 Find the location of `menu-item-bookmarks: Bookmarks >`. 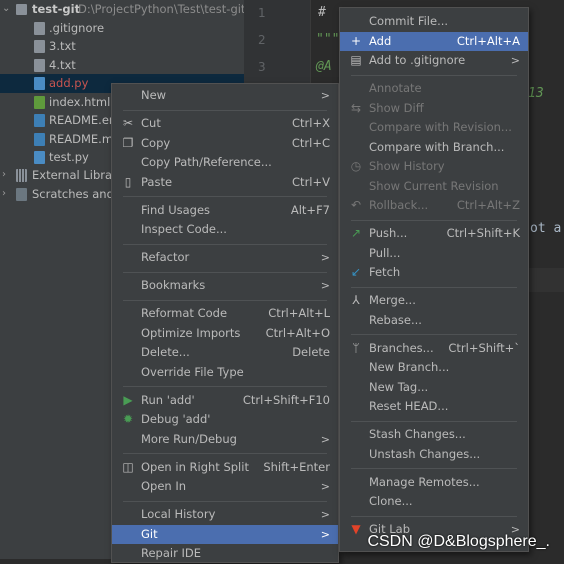

menu-item-bookmarks: Bookmarks > is located at coordinates (225, 286).